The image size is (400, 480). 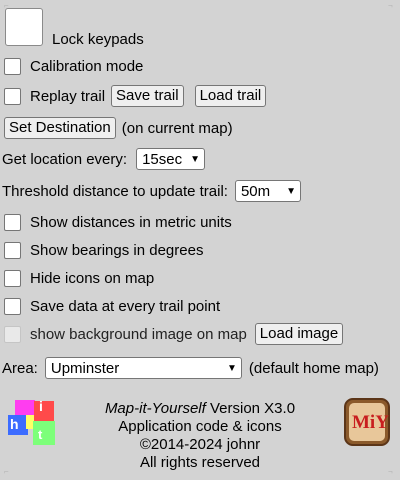 What do you see at coordinates (41, 406) in the screenshot?
I see `logo-letter-i: i` at bounding box center [41, 406].